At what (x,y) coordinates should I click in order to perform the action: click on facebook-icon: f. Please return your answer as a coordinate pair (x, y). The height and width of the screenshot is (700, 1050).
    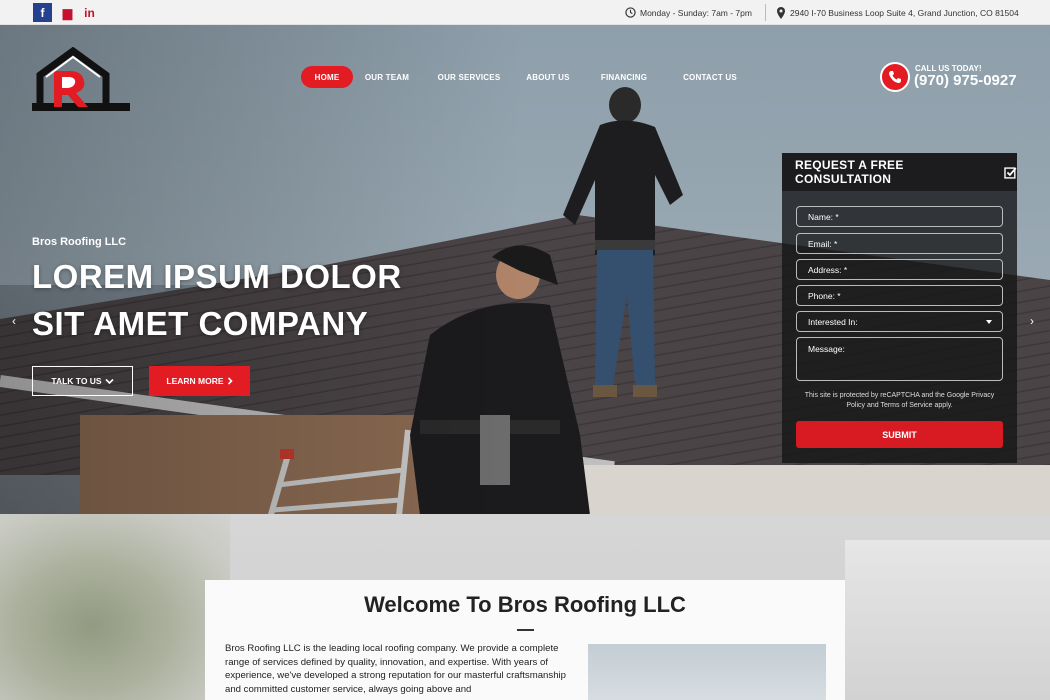
    Looking at the image, I should click on (42, 12).